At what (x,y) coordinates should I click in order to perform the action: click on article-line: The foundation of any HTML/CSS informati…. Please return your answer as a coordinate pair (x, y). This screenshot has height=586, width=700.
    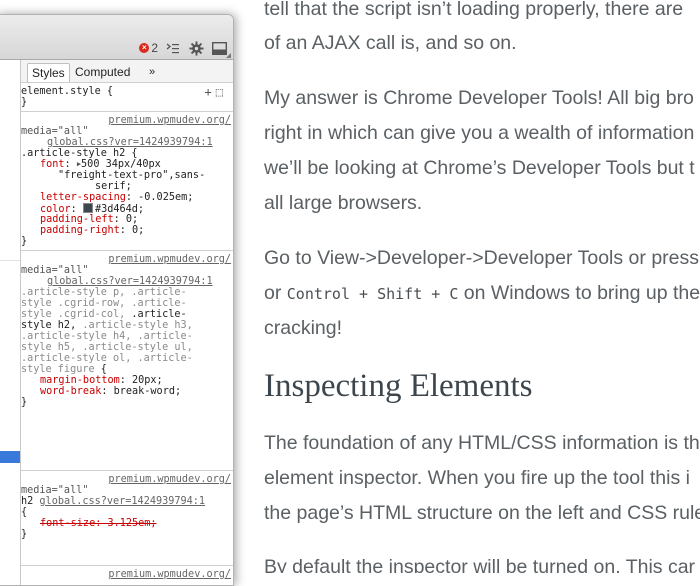
    Looking at the image, I should click on (482, 443).